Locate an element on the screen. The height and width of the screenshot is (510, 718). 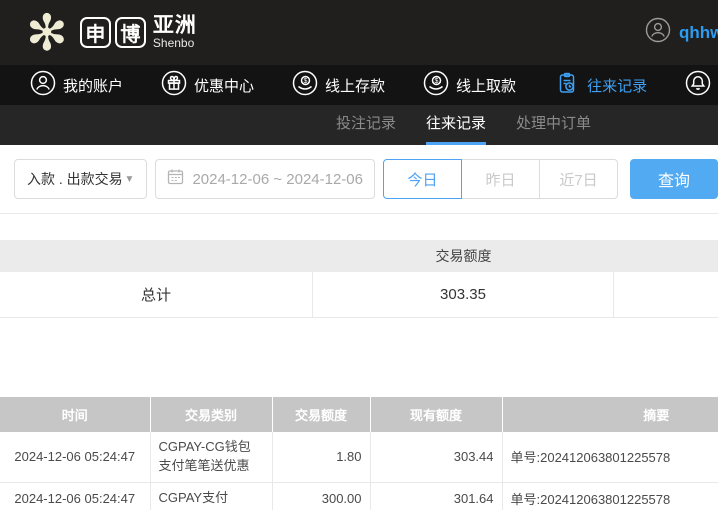
date-range-input: 2024-12-06 ~ 2024-12-06 is located at coordinates (265, 179).